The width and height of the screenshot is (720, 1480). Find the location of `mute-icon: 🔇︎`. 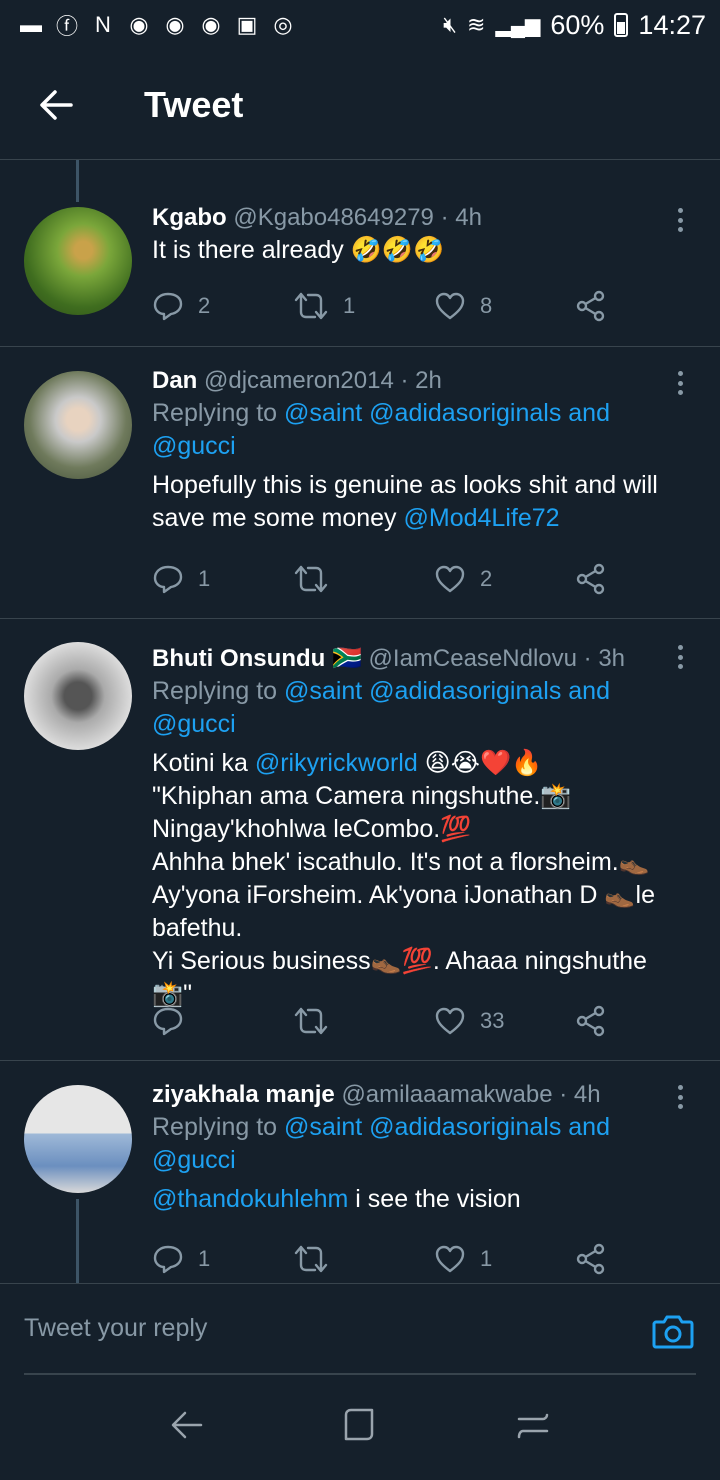

mute-icon: 🔇︎ is located at coordinates (450, 24).